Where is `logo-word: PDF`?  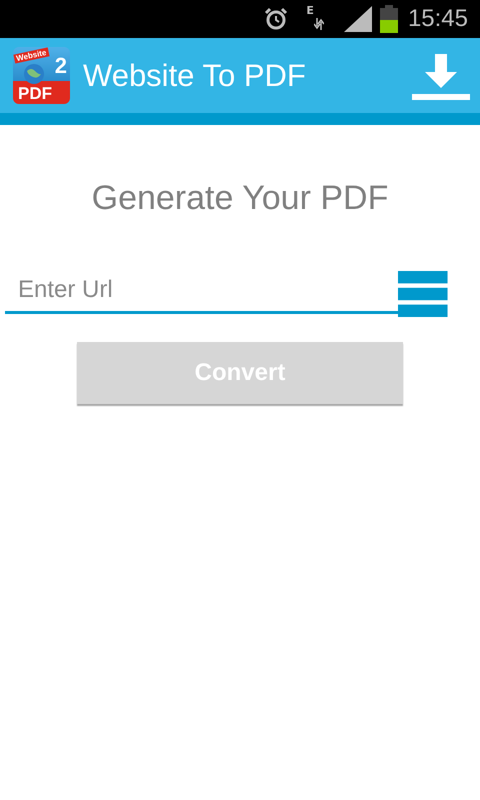
logo-word: PDF is located at coordinates (35, 93).